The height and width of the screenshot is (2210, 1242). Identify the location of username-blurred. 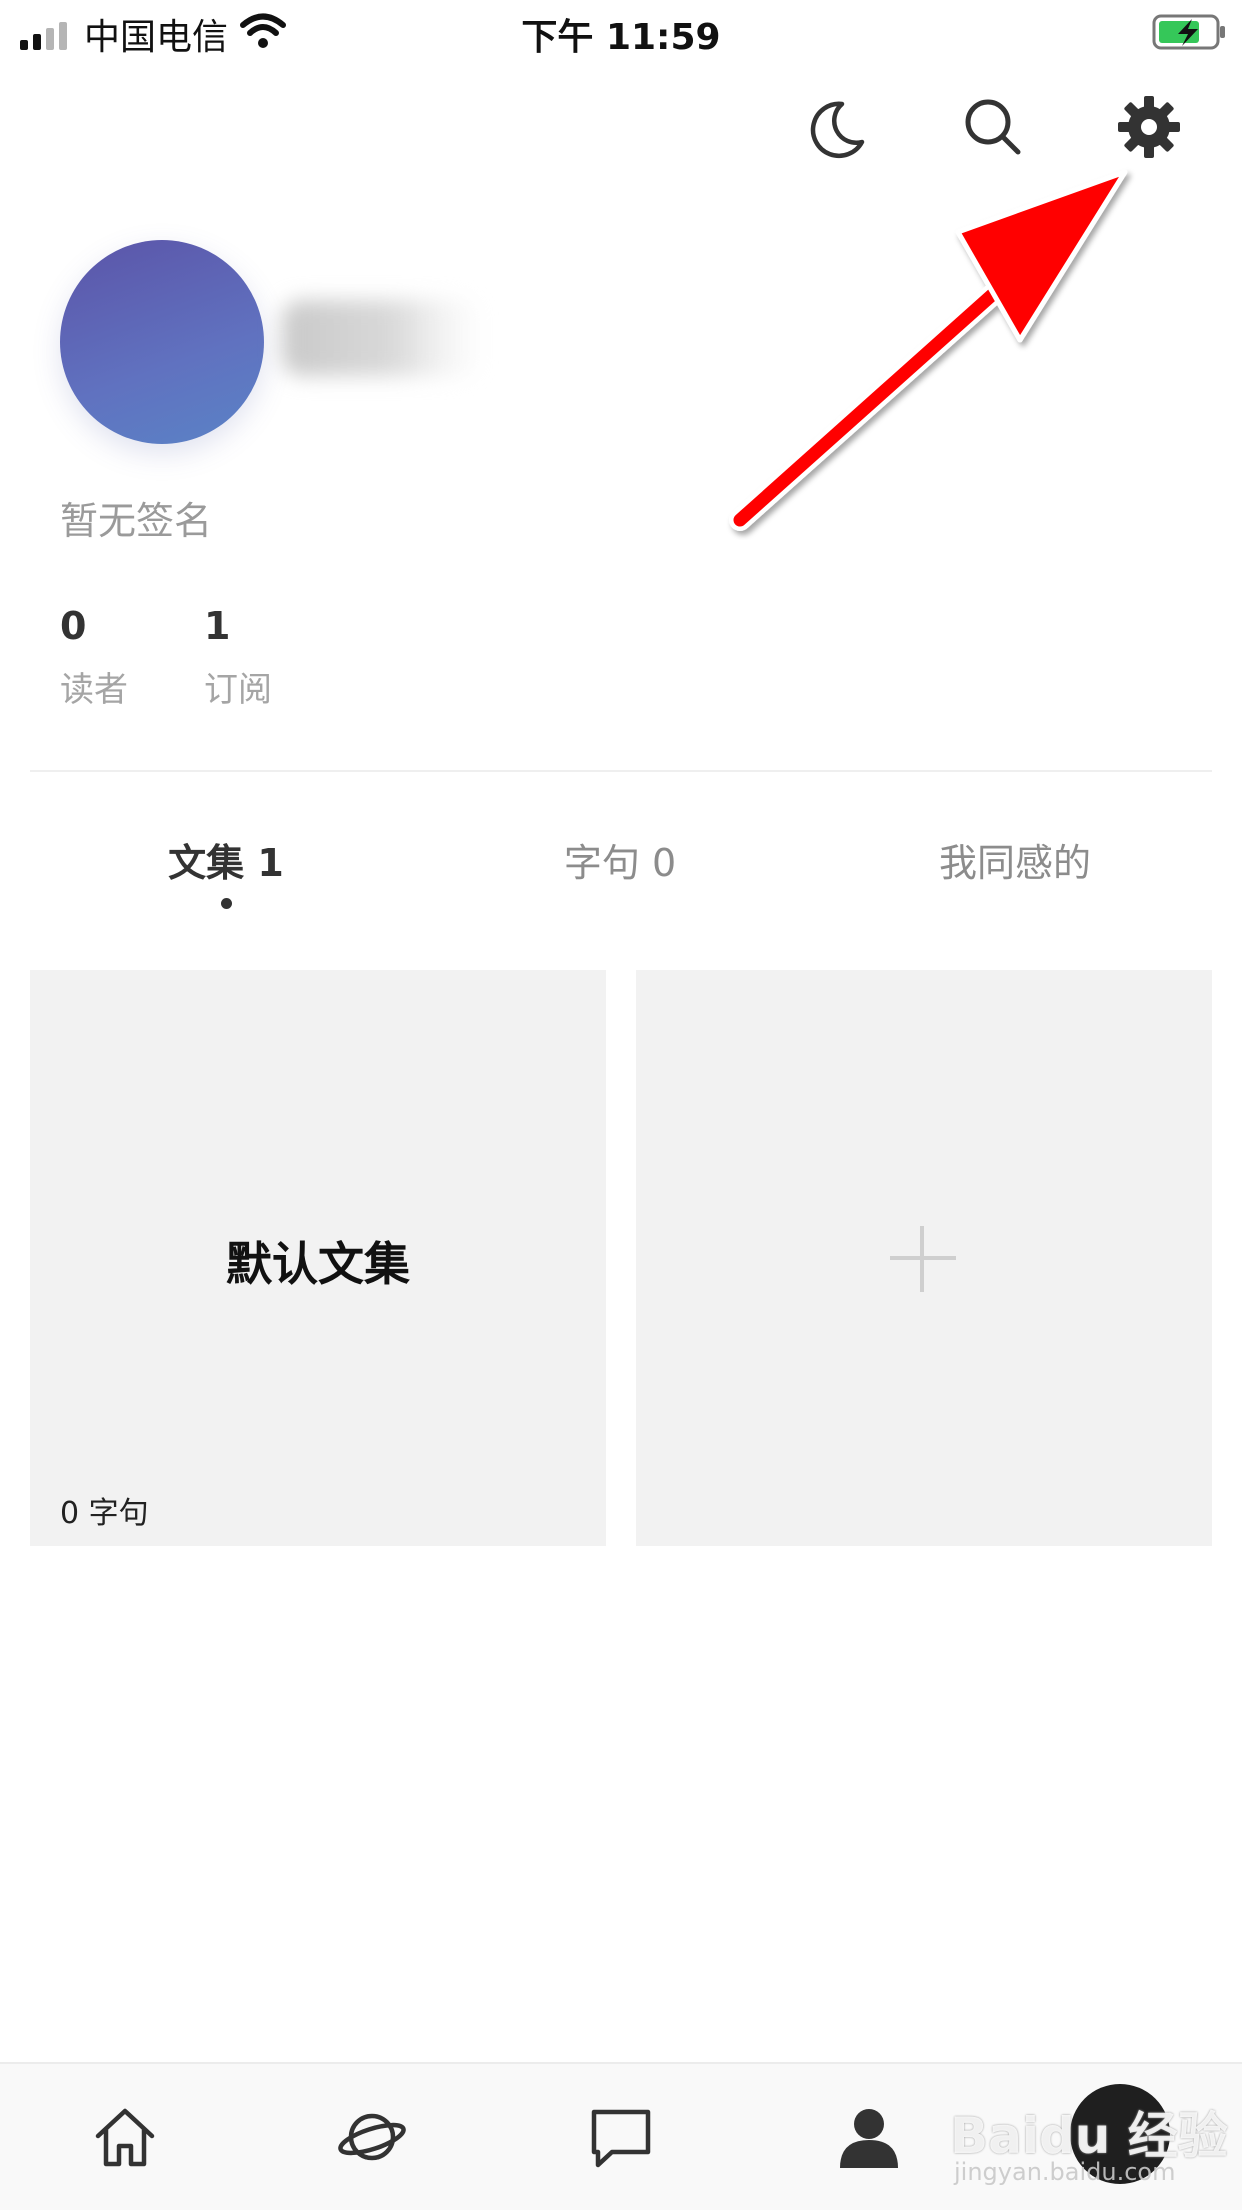
(382, 338).